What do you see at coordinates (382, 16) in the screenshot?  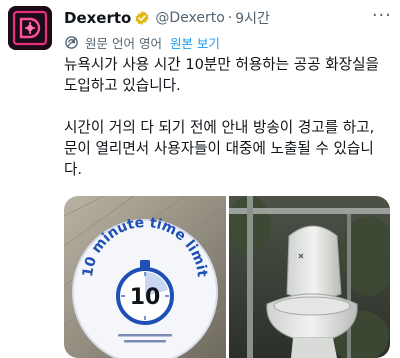 I see `more-options-icon: ···` at bounding box center [382, 16].